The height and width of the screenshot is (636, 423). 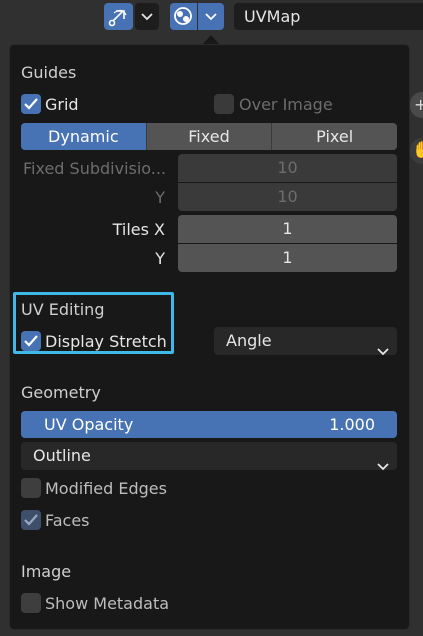 What do you see at coordinates (209, 456) in the screenshot?
I see `edge-display-dropdown: Outline` at bounding box center [209, 456].